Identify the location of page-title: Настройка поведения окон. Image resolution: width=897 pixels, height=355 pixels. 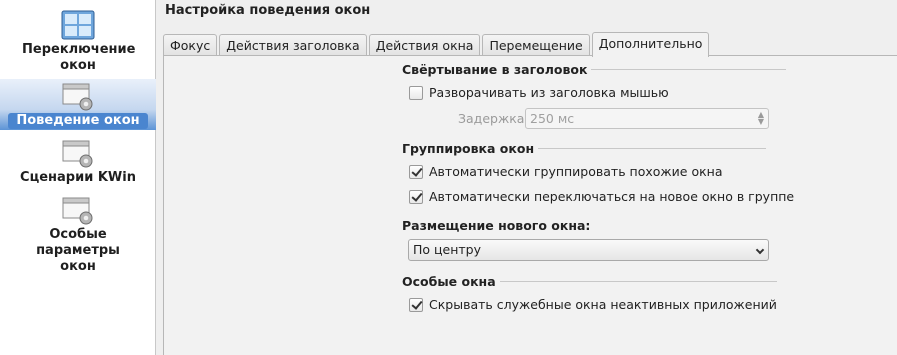
(268, 10).